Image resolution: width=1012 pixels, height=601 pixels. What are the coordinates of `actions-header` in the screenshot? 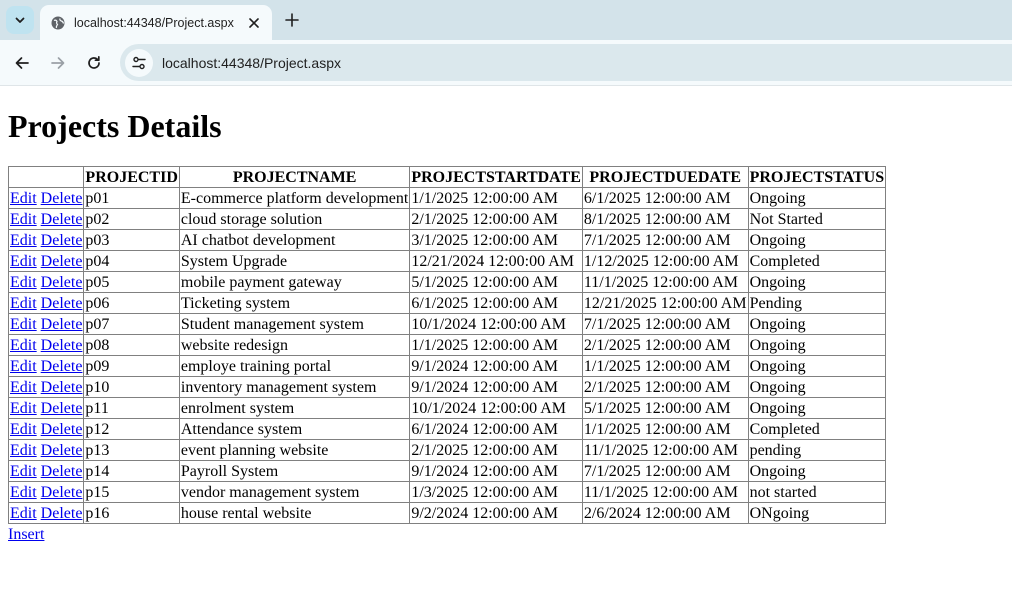 It's located at (46, 177).